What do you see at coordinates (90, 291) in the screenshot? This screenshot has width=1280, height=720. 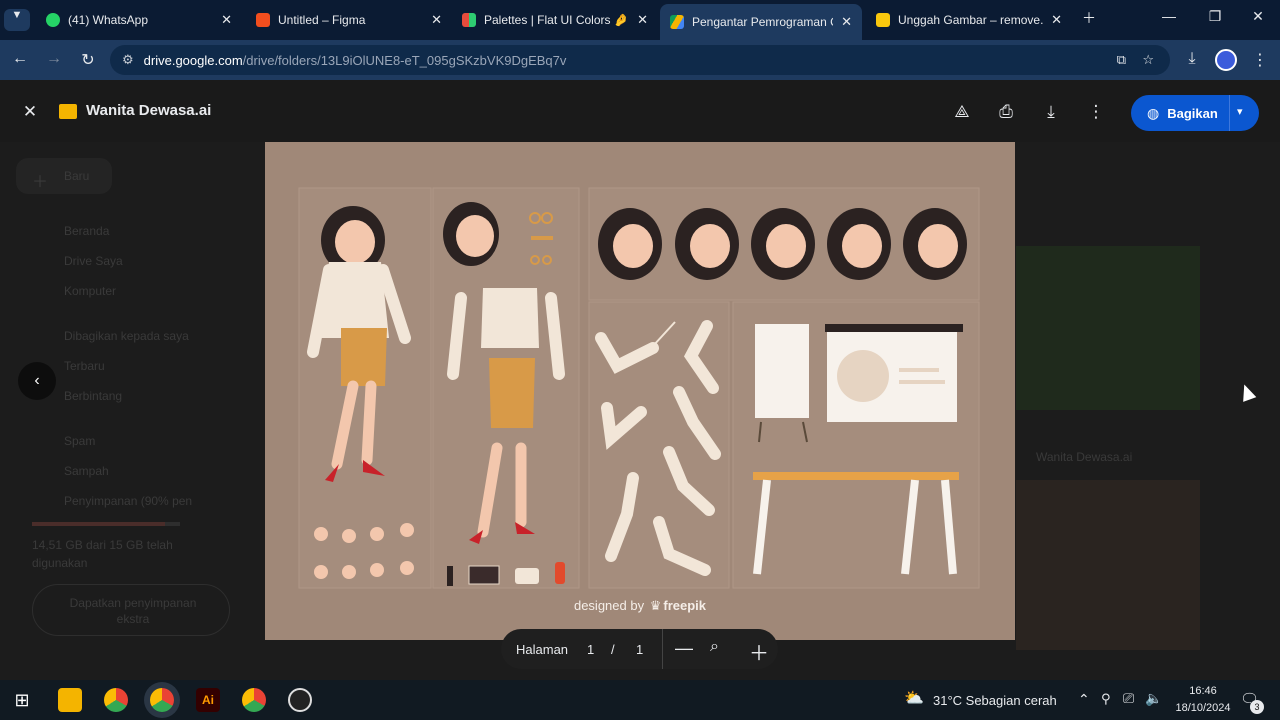 I see `nav-computers: Komputer` at bounding box center [90, 291].